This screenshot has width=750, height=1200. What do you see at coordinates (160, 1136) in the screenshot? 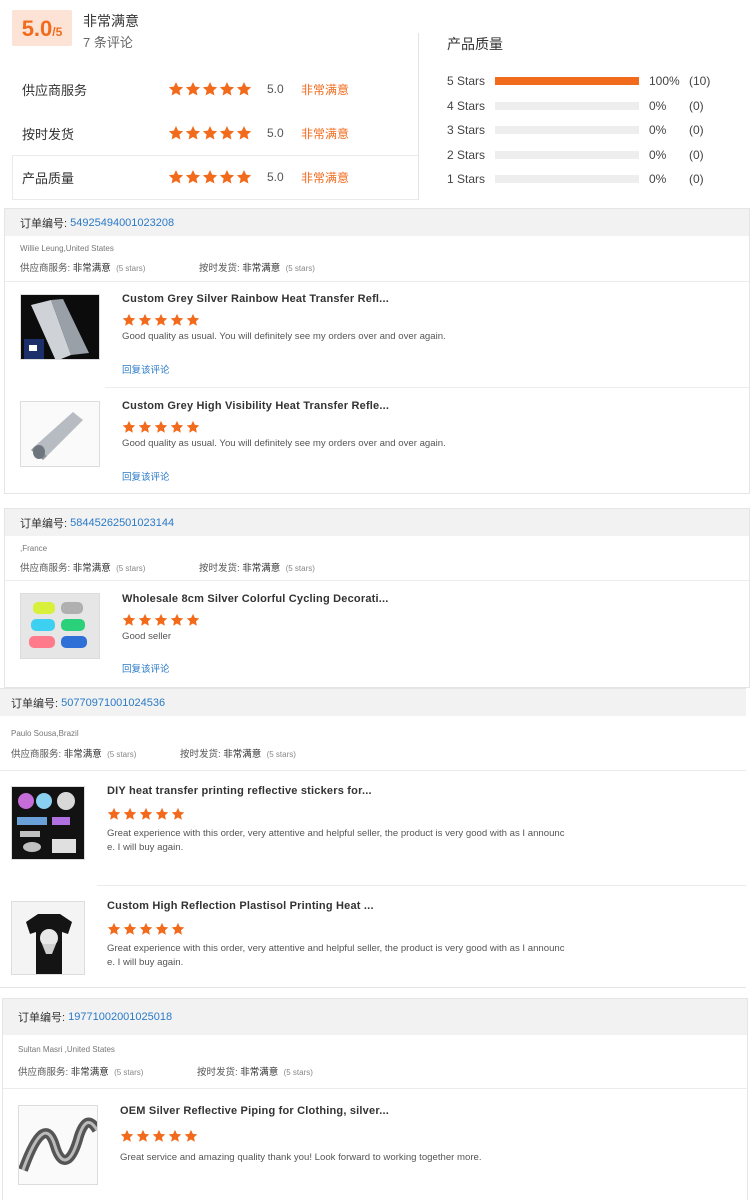
I see `product-stars` at bounding box center [160, 1136].